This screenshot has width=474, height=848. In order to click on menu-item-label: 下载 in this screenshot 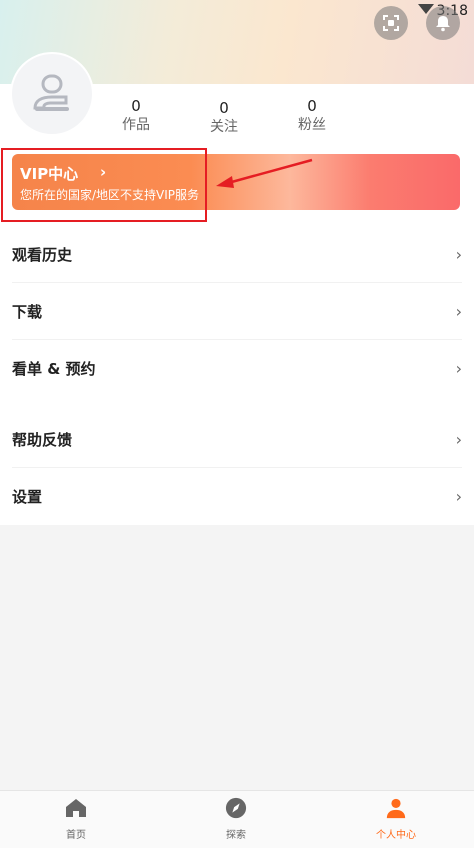, I will do `click(27, 311)`.